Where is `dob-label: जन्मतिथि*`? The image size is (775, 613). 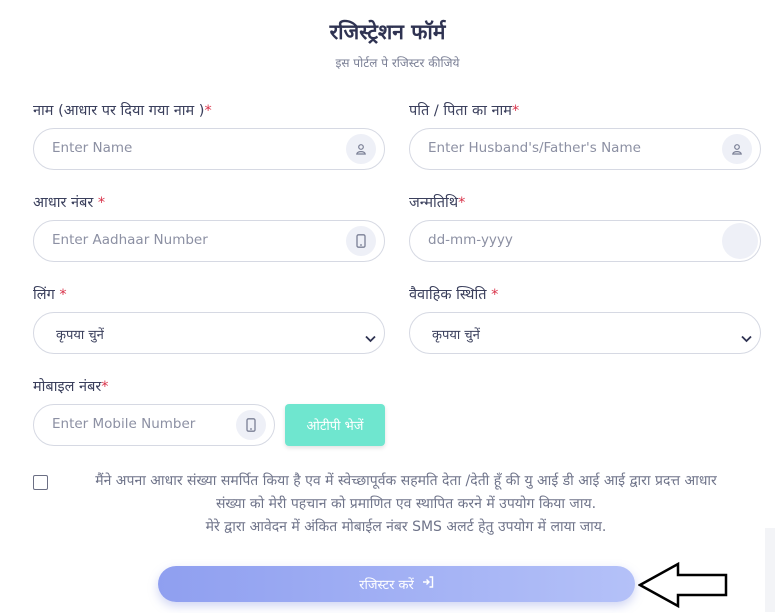 dob-label: जन्मतिथि* is located at coordinates (437, 202).